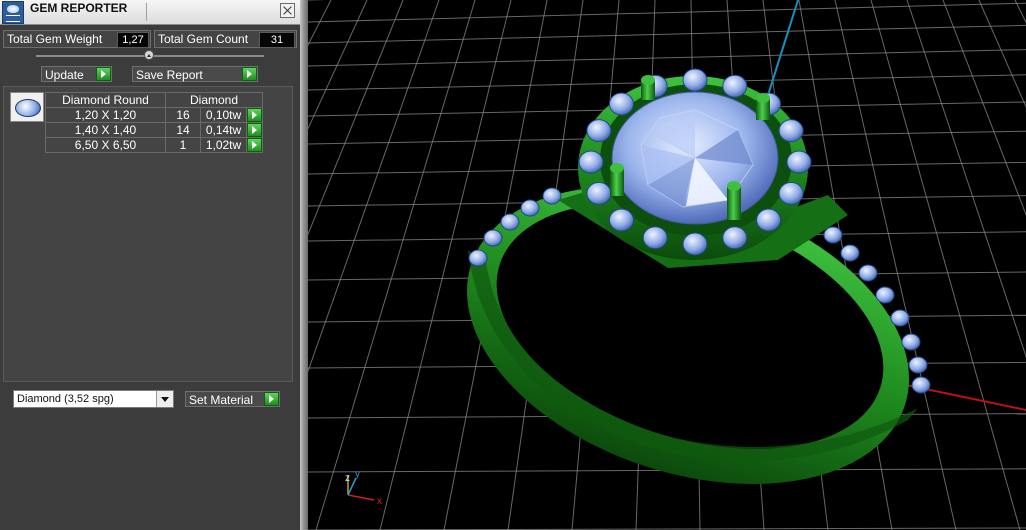 Image resolution: width=1026 pixels, height=530 pixels. I want to click on save-report-play-icon, so click(249, 74).